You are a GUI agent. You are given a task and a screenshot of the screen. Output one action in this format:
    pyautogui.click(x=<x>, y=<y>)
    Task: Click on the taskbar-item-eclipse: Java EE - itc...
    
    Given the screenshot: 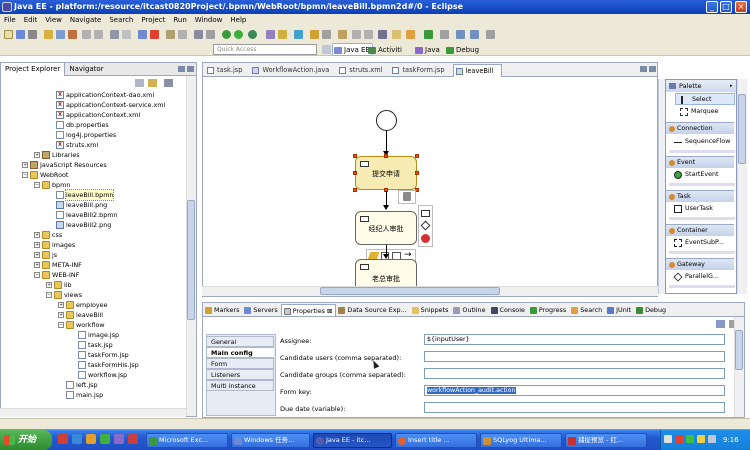 What is the action you would take?
    pyautogui.click(x=352, y=440)
    